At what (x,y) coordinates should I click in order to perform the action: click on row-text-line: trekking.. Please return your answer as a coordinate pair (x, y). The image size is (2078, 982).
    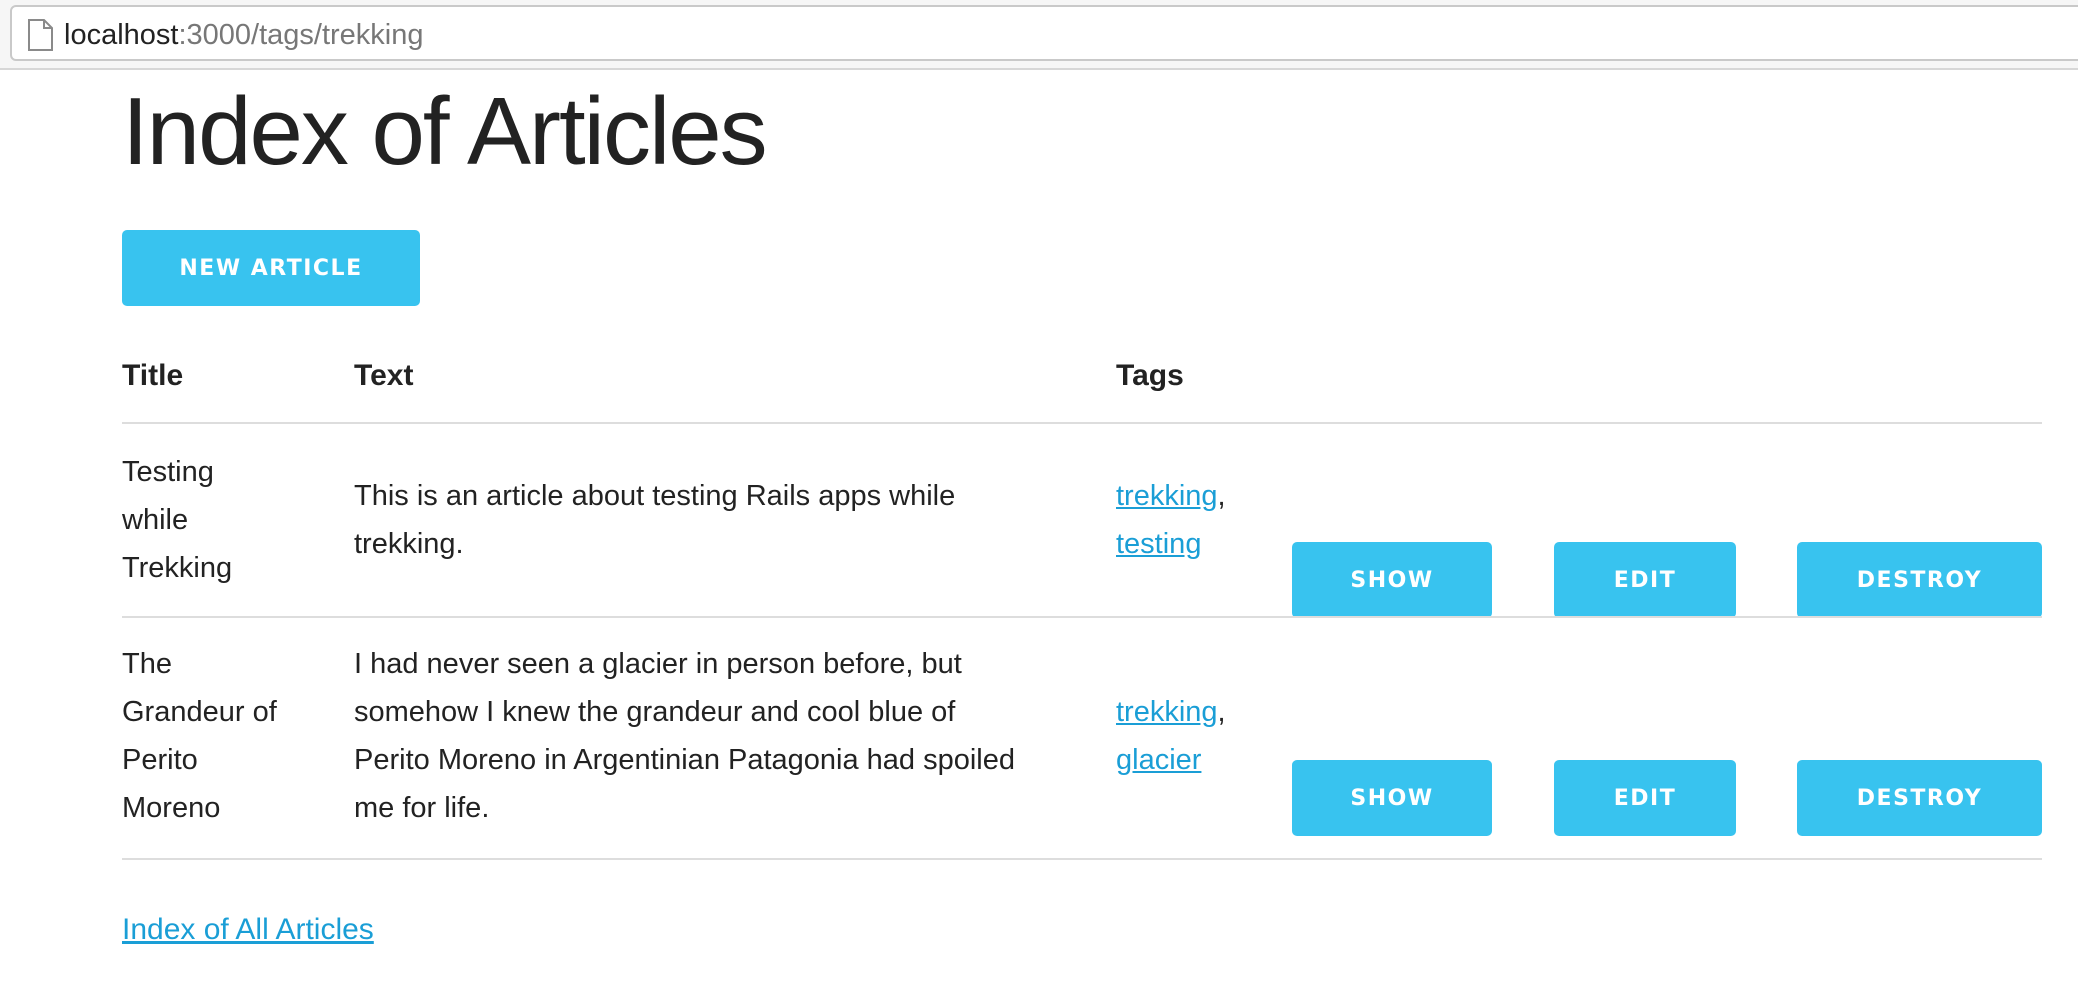
    Looking at the image, I should click on (409, 544).